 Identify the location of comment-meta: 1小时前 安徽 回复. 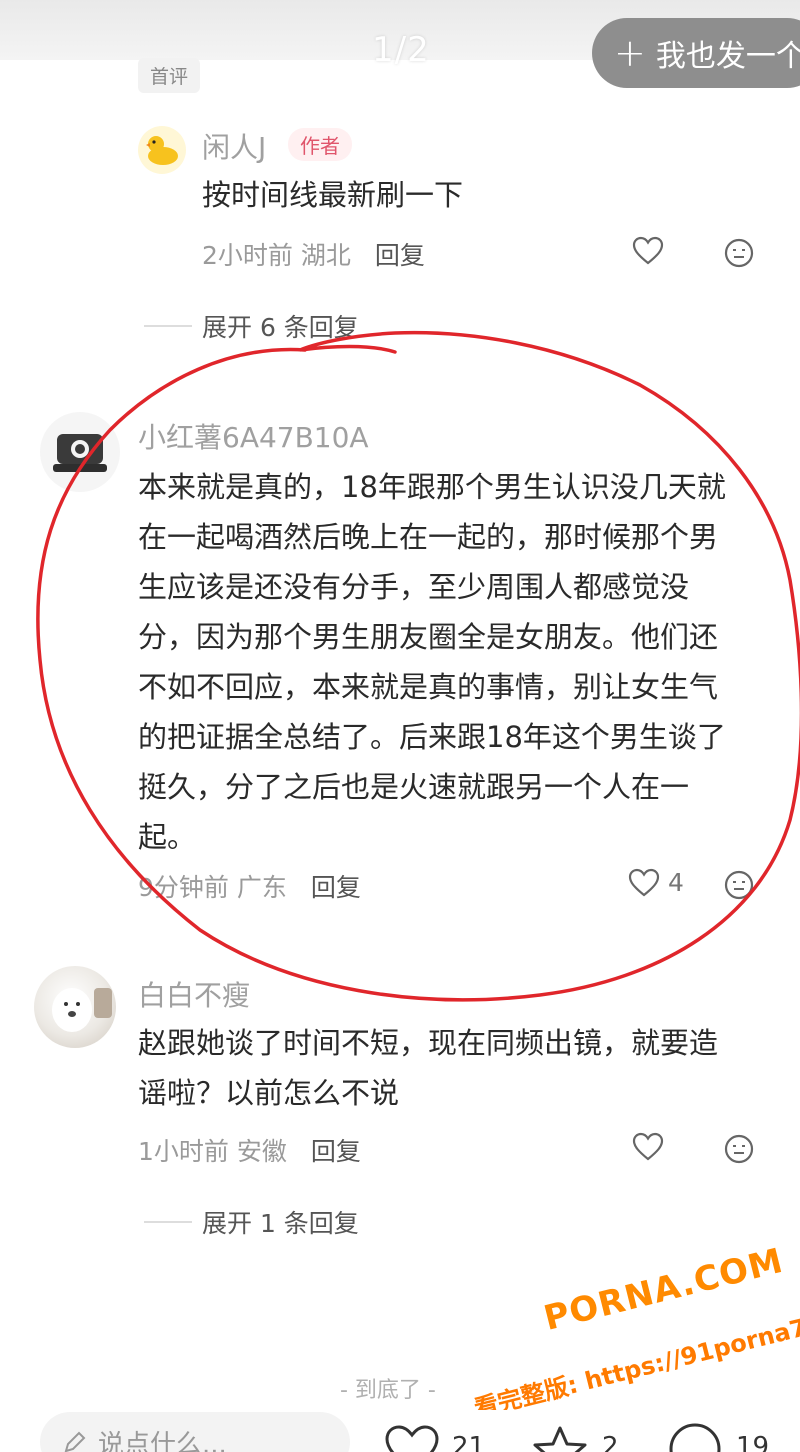
(249, 1150).